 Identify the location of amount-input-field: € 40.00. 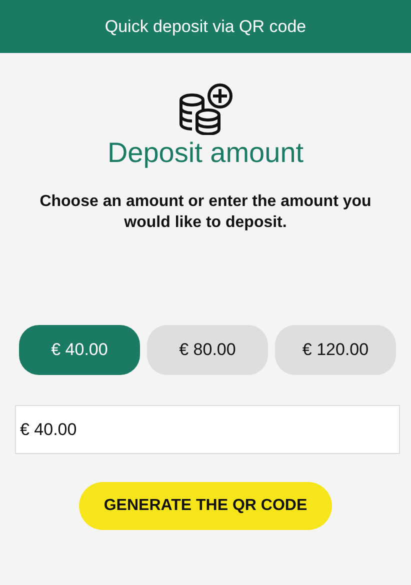
(207, 429).